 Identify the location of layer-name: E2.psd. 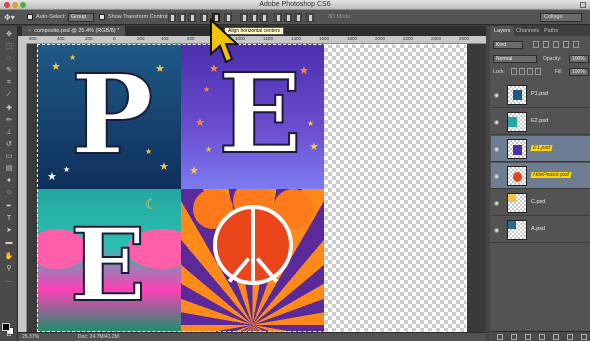
(539, 121).